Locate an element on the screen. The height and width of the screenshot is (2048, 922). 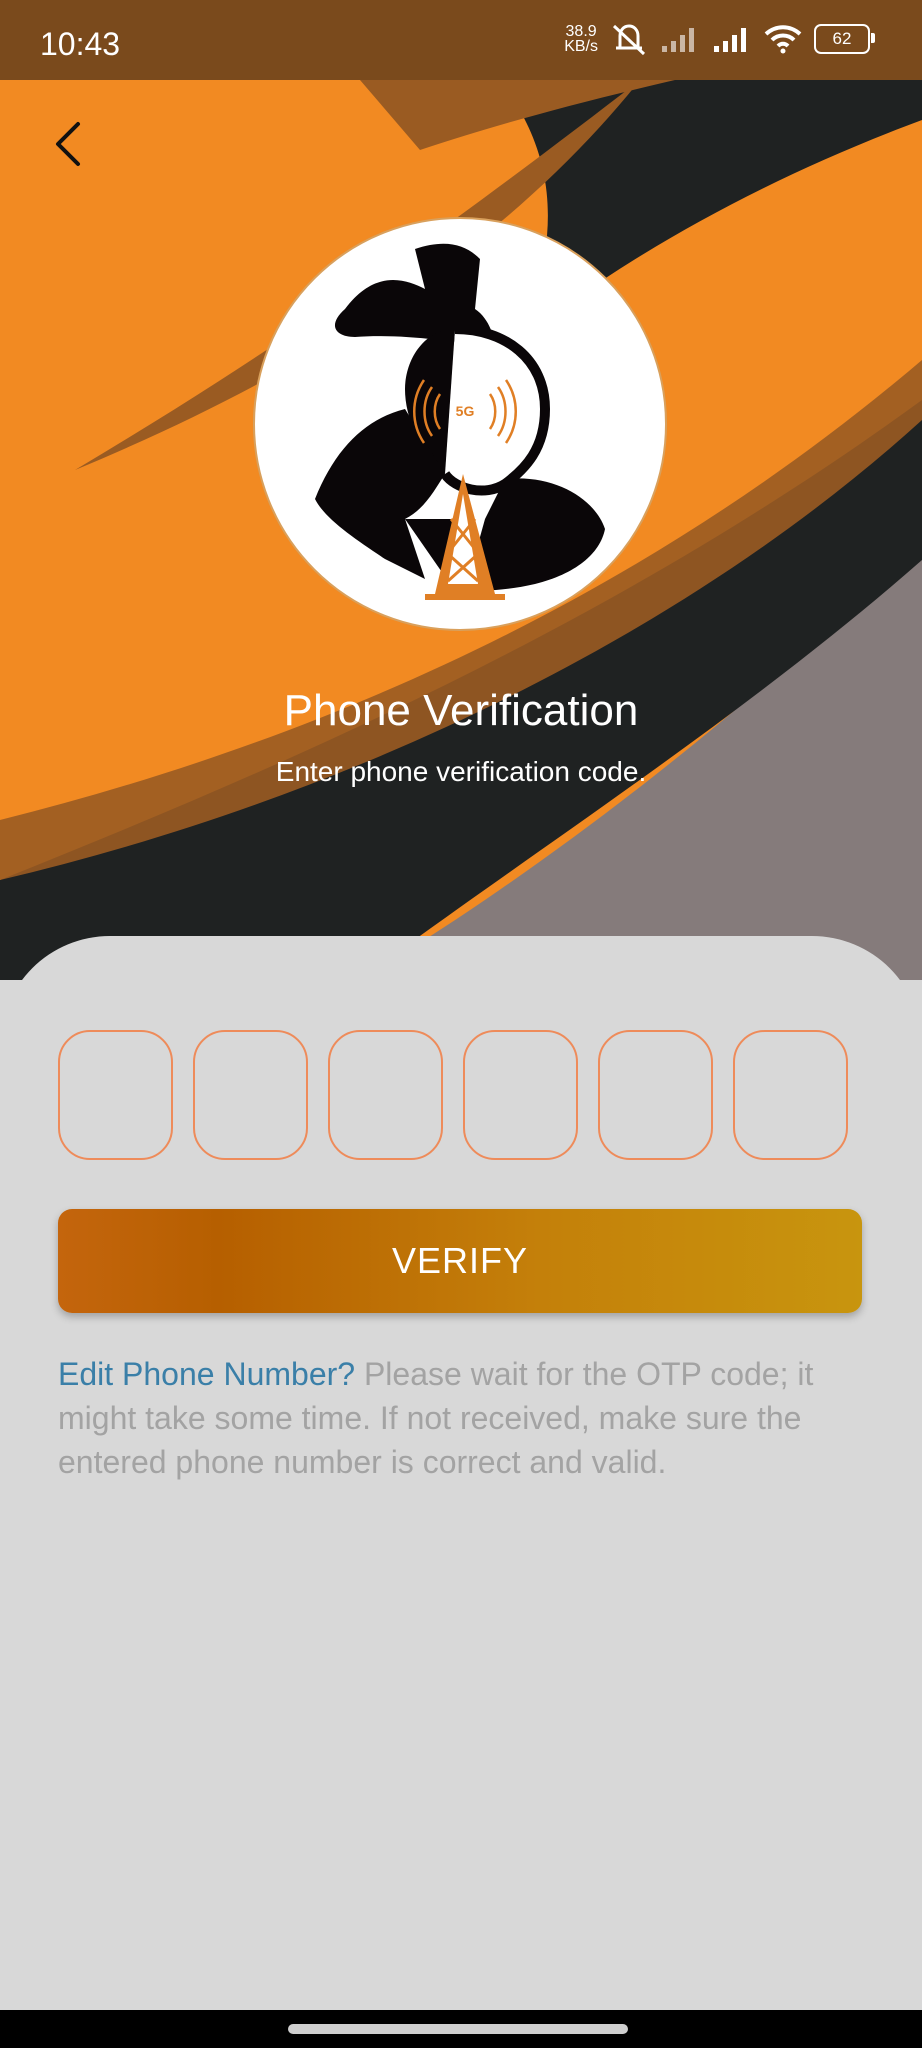
status-icons: 38.9 KB/s 62 is located at coordinates (719, 39).